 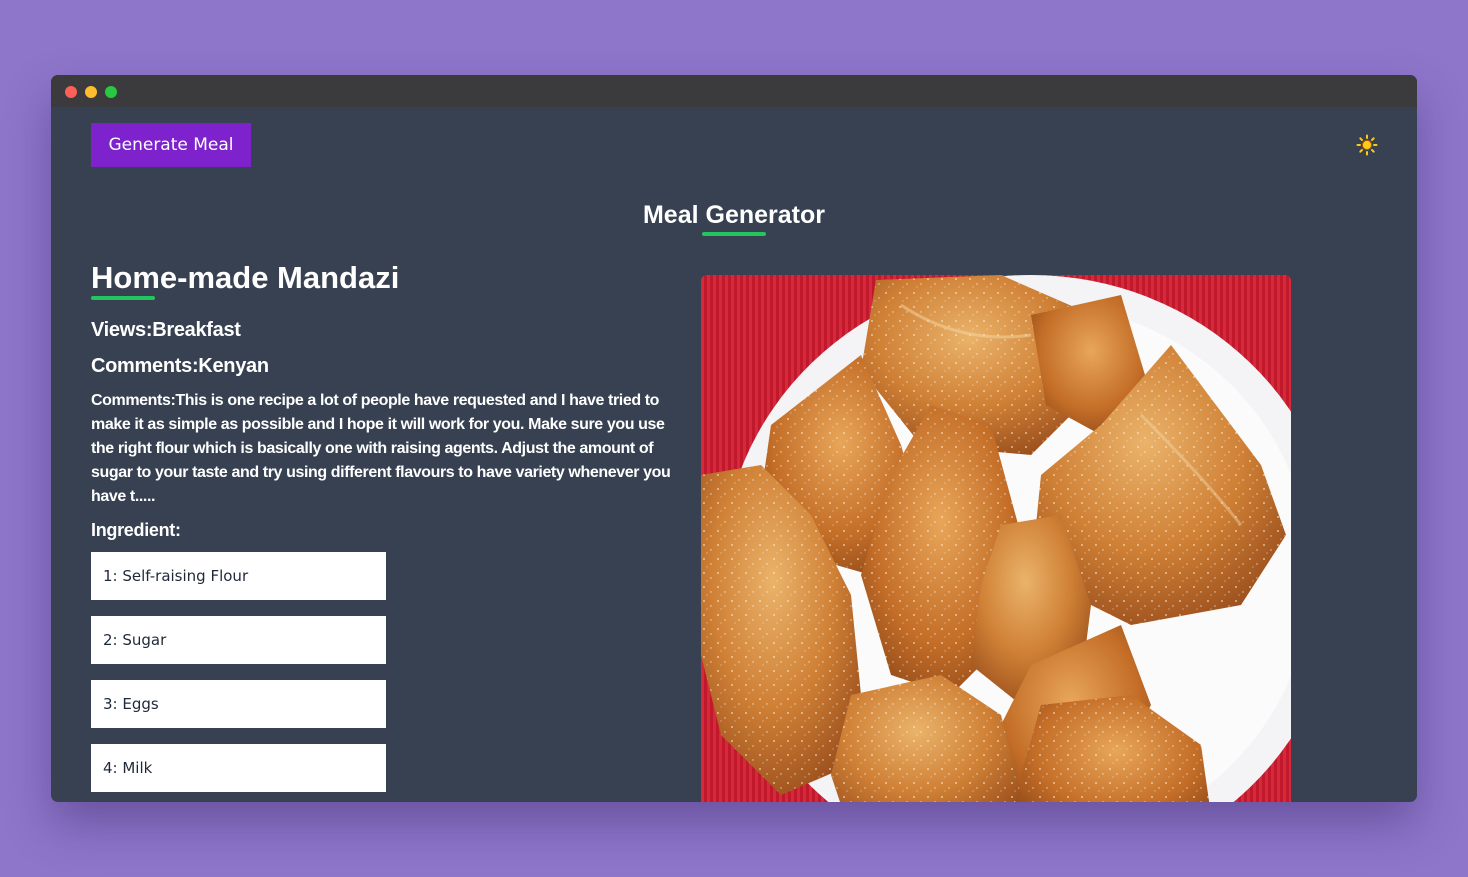 I want to click on ingredient-heading: Ingredient:, so click(x=136, y=530).